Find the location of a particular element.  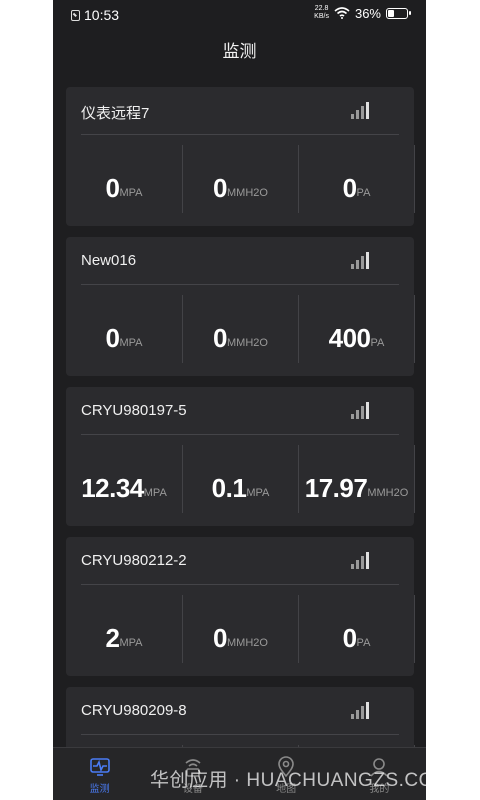

reading-cell: 400 PA is located at coordinates (356, 329).